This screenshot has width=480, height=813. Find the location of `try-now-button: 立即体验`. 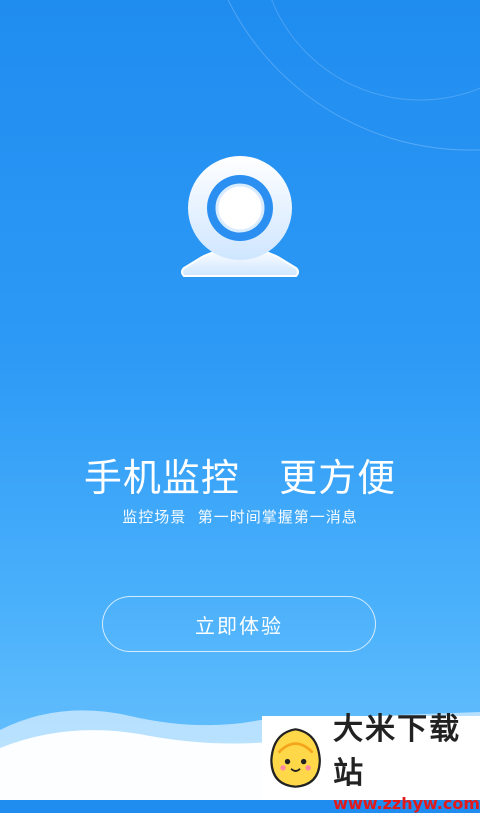

try-now-button: 立即体验 is located at coordinates (239, 624).